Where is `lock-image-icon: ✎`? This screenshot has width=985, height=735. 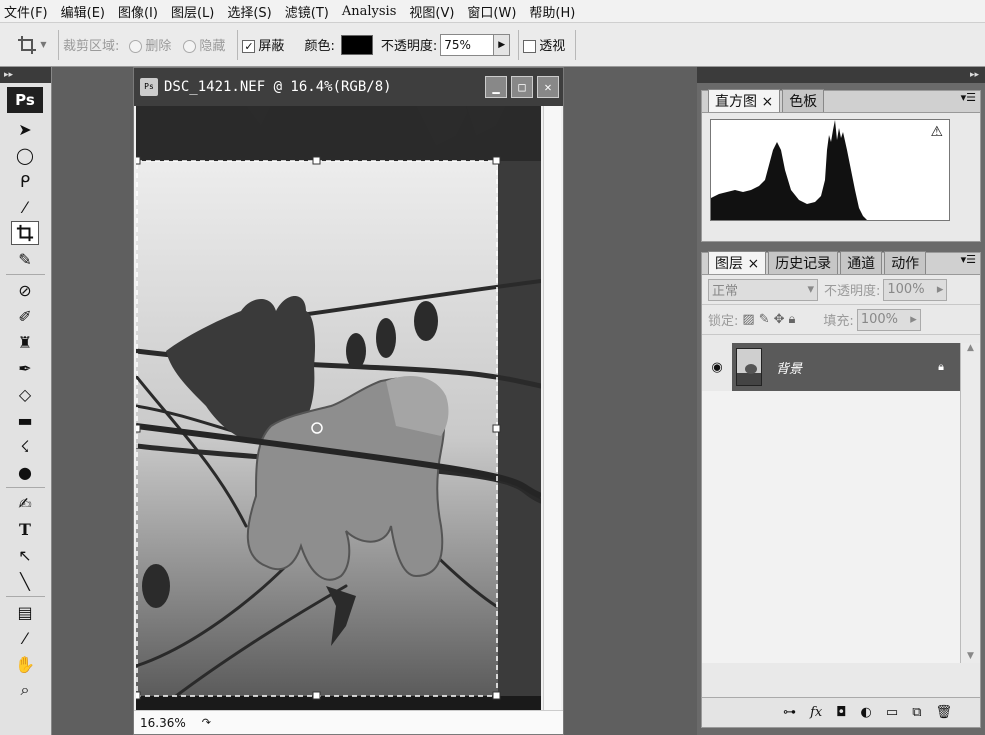
lock-image-icon: ✎ is located at coordinates (764, 319).